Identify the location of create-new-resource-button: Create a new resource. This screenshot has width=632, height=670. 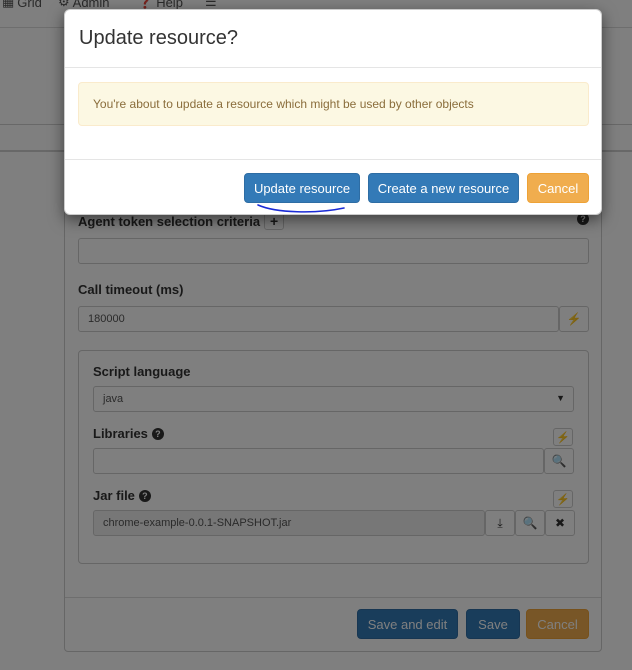
(443, 188).